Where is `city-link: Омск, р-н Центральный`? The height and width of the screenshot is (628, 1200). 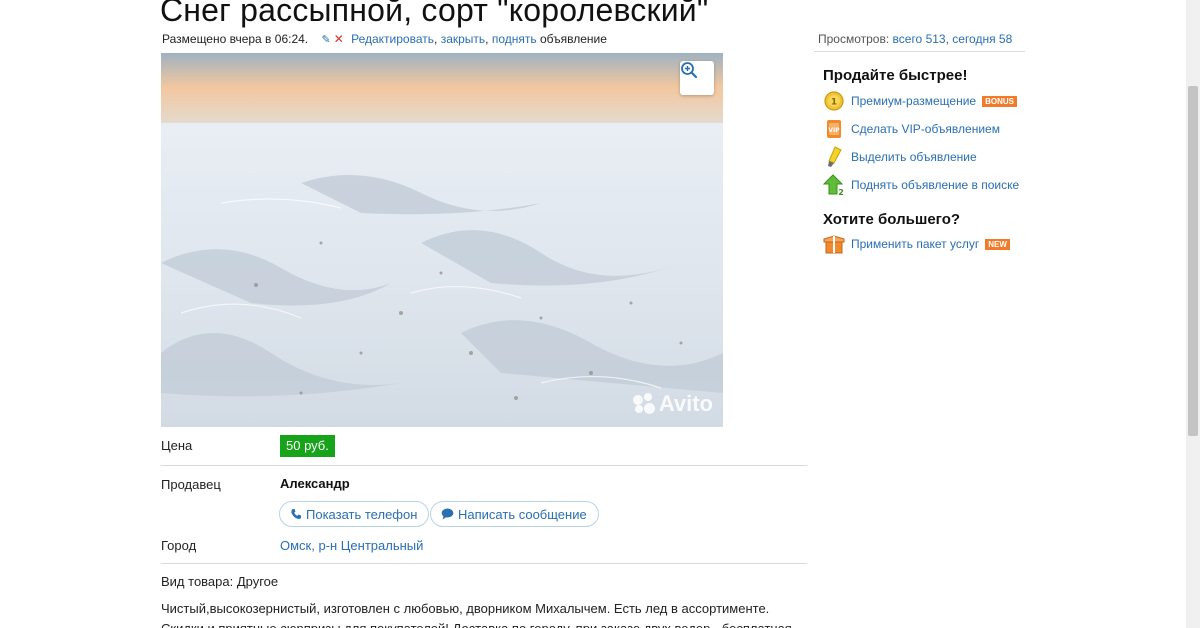 city-link: Омск, р-н Центральный is located at coordinates (351, 545).